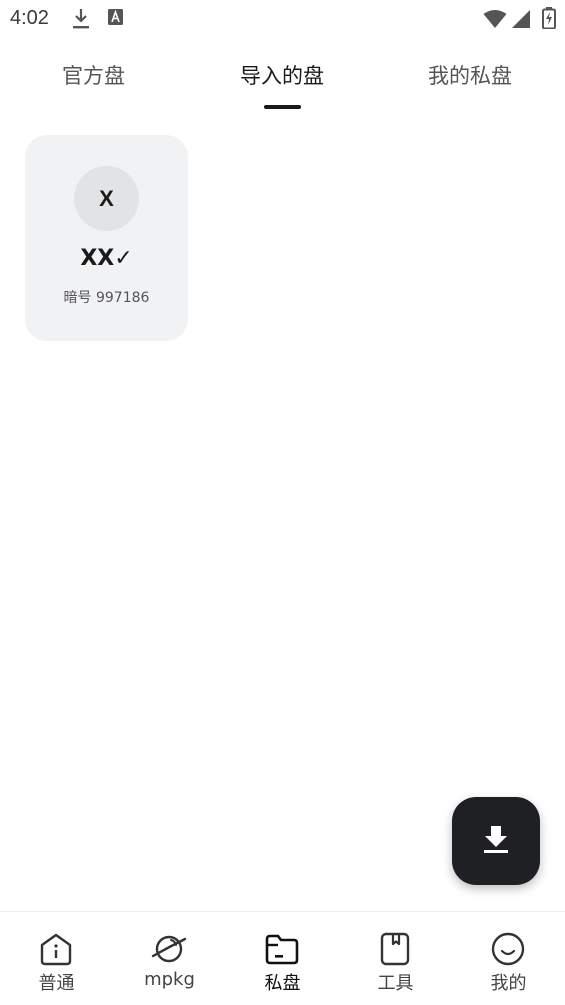 This screenshot has width=565, height=1005. I want to click on info-house-icon, so click(56, 949).